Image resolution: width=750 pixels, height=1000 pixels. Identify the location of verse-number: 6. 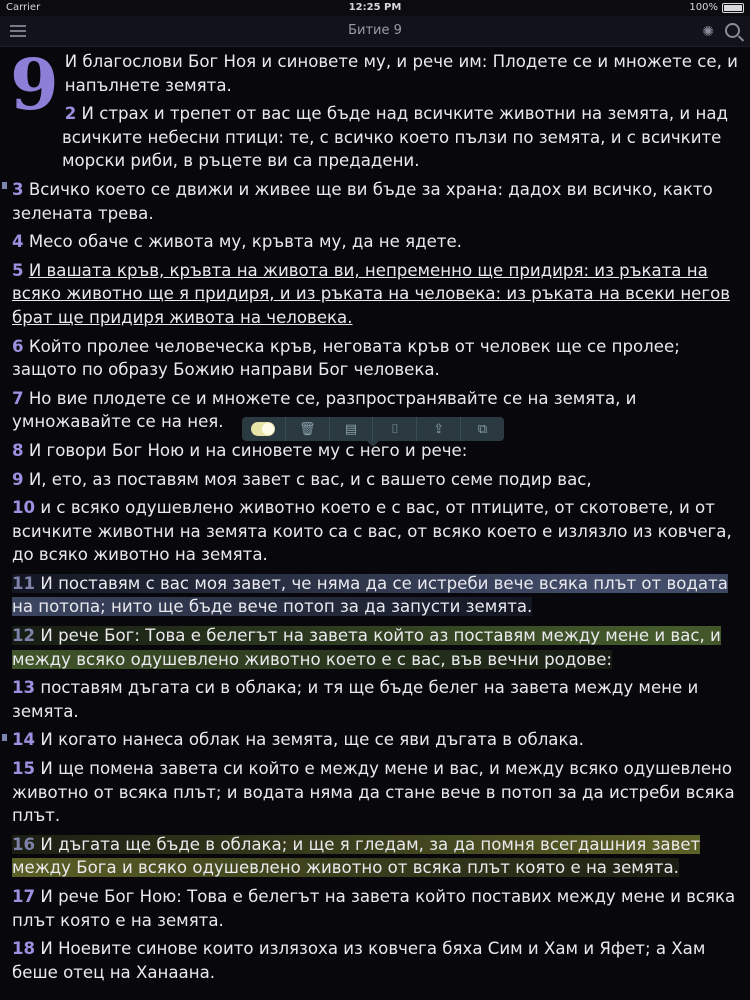
(18, 346).